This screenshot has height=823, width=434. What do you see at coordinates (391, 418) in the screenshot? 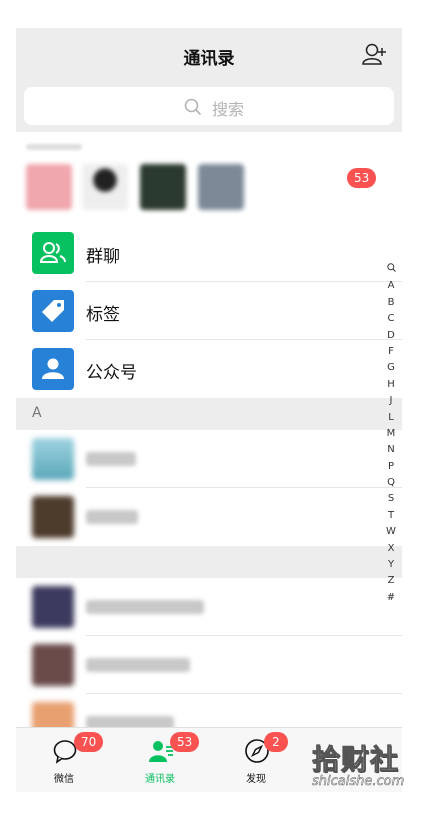
I see `index-letter: L` at bounding box center [391, 418].